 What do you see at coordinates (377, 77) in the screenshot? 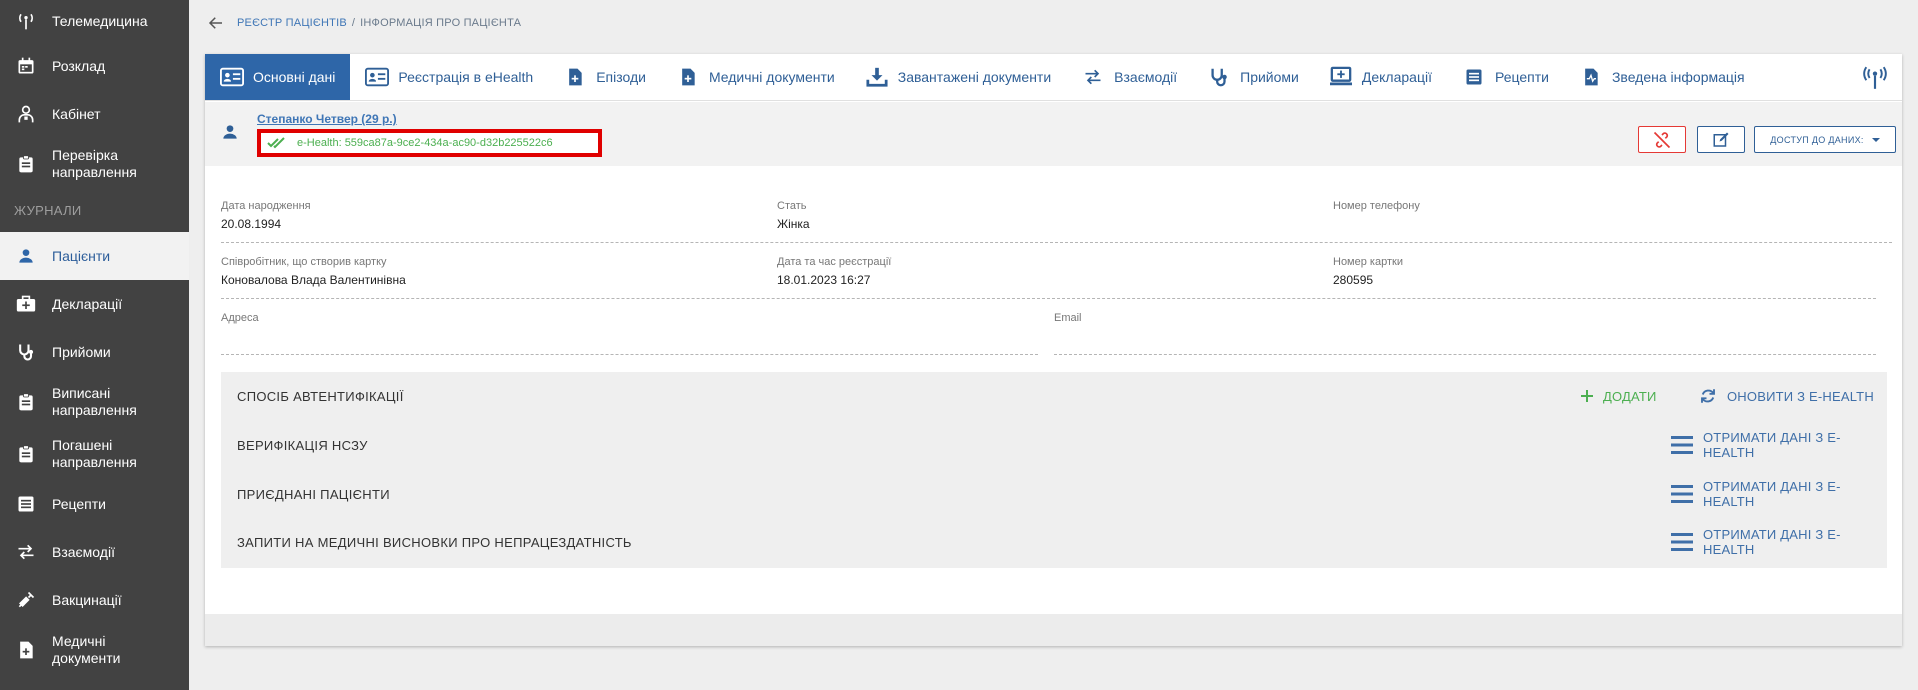
I see `id-card-icon` at bounding box center [377, 77].